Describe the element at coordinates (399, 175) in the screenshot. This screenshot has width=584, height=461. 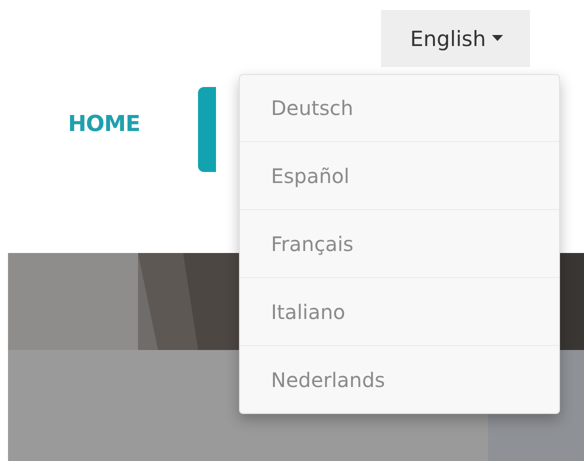
I see `language-option: Español` at that location.